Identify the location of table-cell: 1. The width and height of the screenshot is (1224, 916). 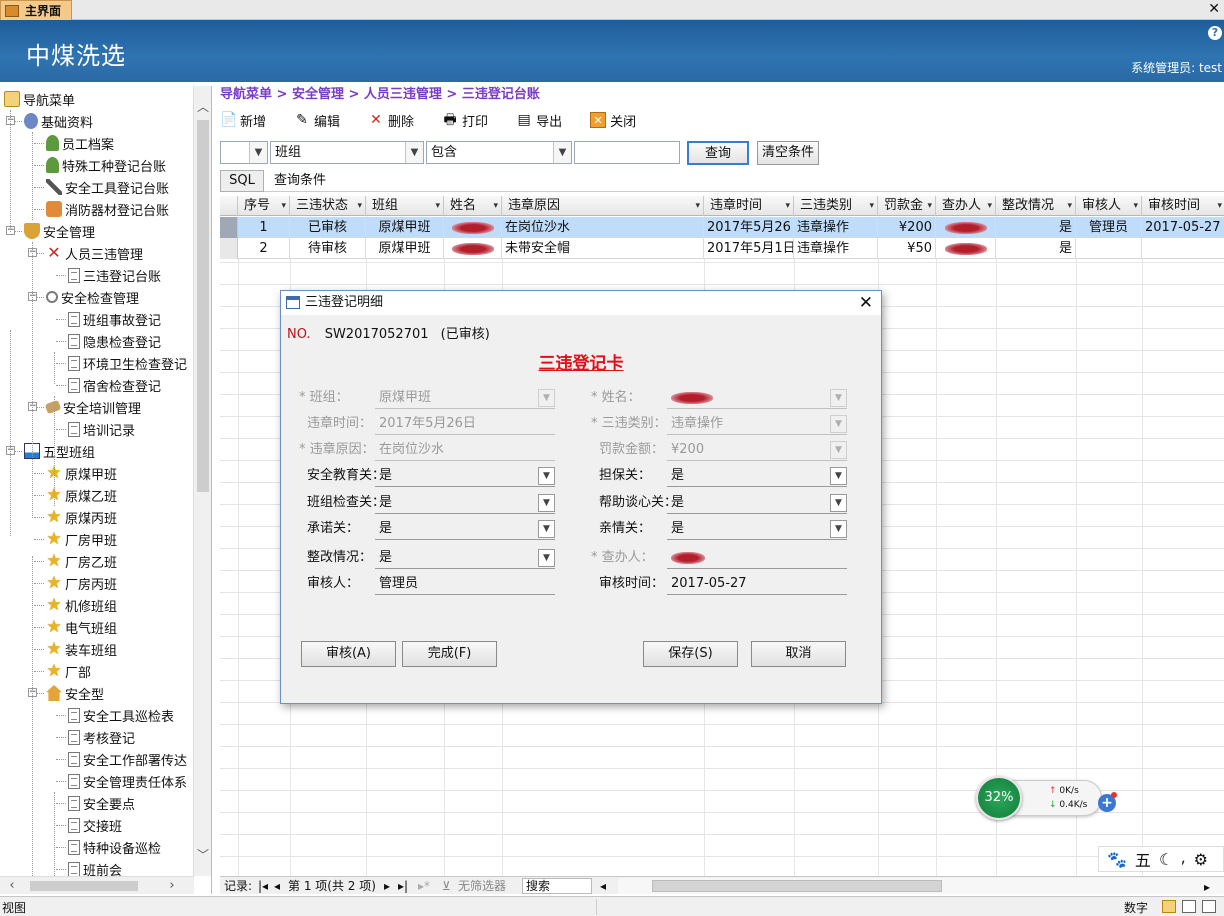
(264, 227).